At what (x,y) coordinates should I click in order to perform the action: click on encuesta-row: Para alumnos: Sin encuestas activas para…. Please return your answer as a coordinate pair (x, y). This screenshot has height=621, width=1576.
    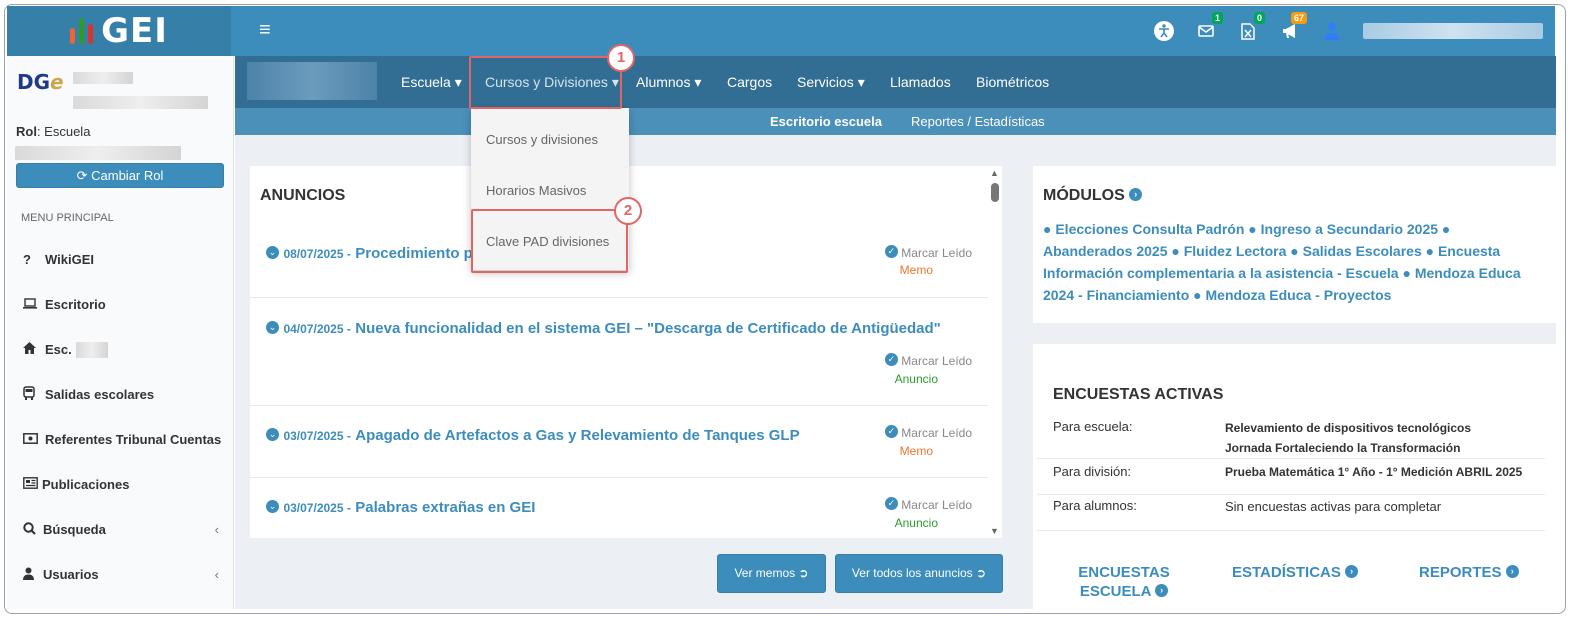
    Looking at the image, I should click on (1291, 513).